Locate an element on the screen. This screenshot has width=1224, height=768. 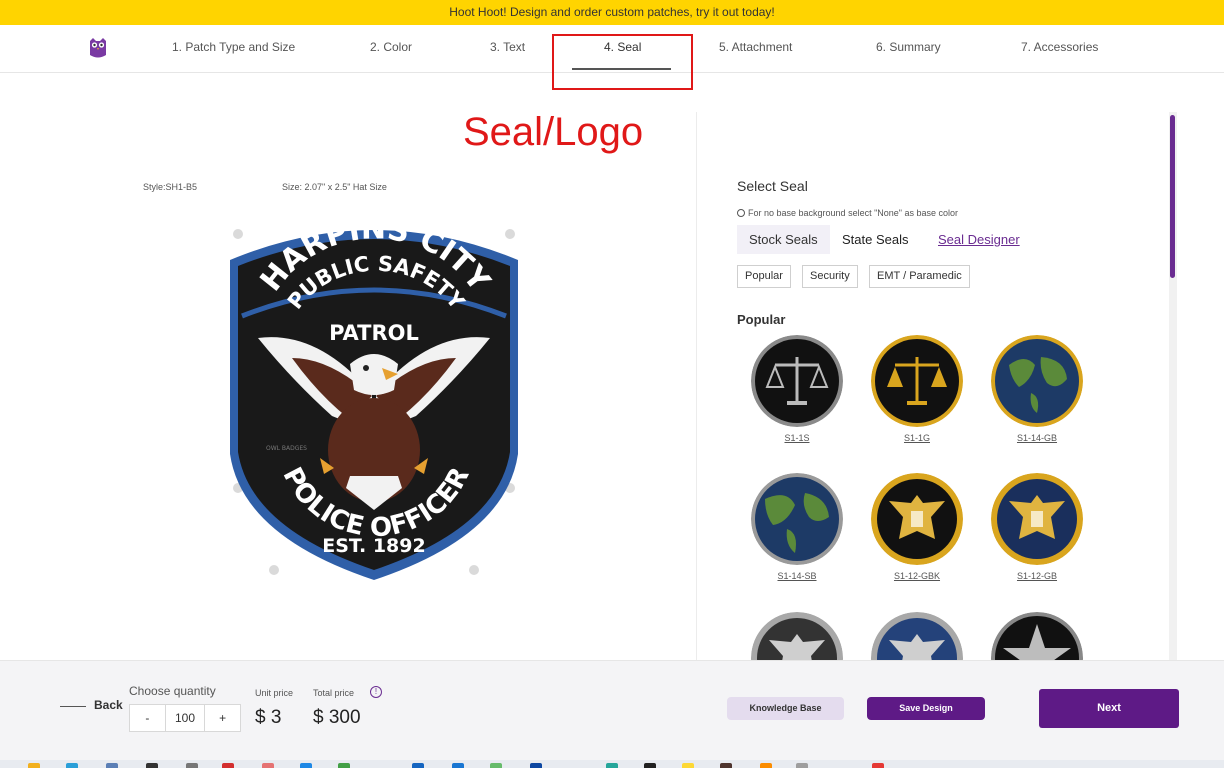
seal-code-label: S1-12-GBK is located at coordinates (917, 576).